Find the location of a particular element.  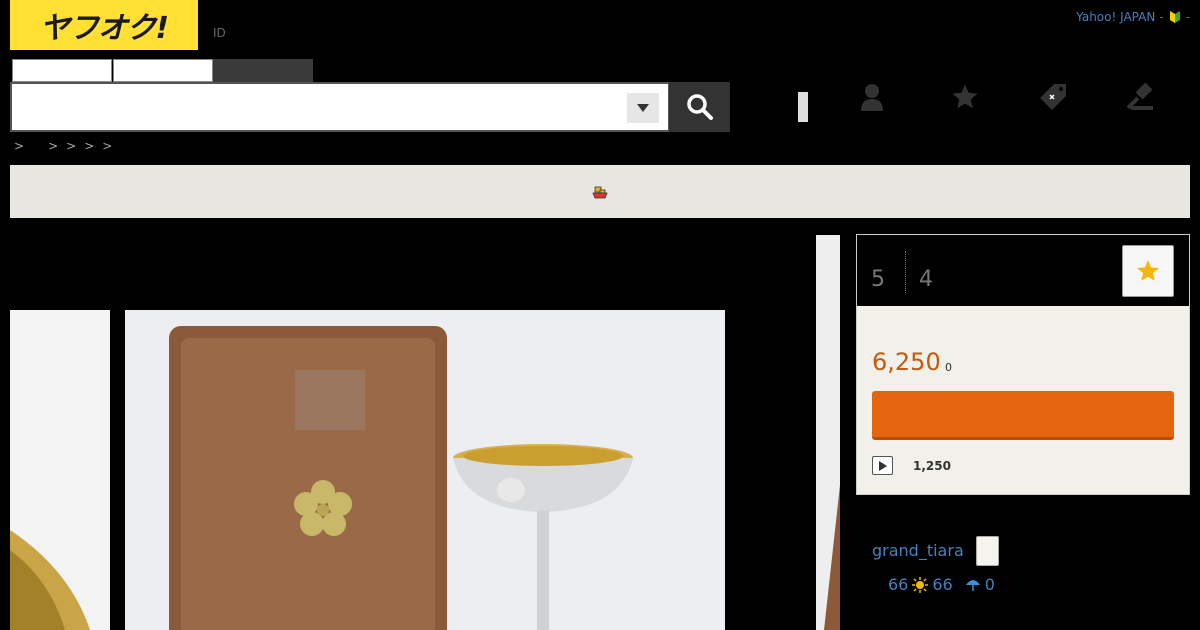

price-panel: 6,250 0 1,250 is located at coordinates (1023, 400).